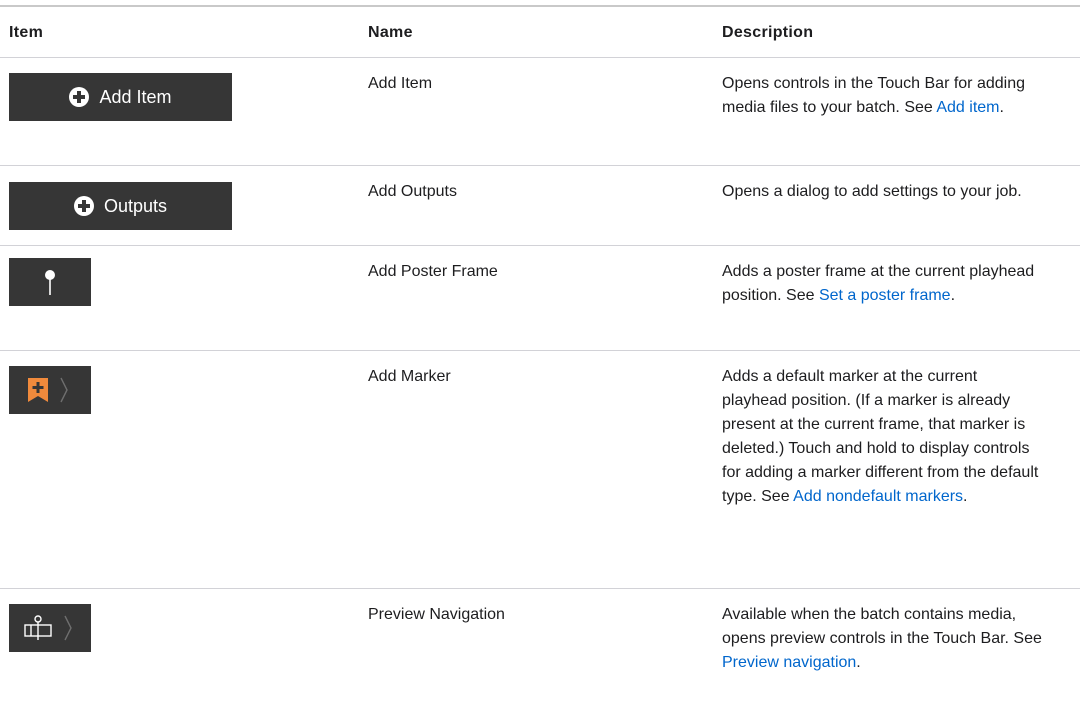 Image resolution: width=1080 pixels, height=716 pixels. Describe the element at coordinates (768, 32) in the screenshot. I see `header-description: Description` at that location.